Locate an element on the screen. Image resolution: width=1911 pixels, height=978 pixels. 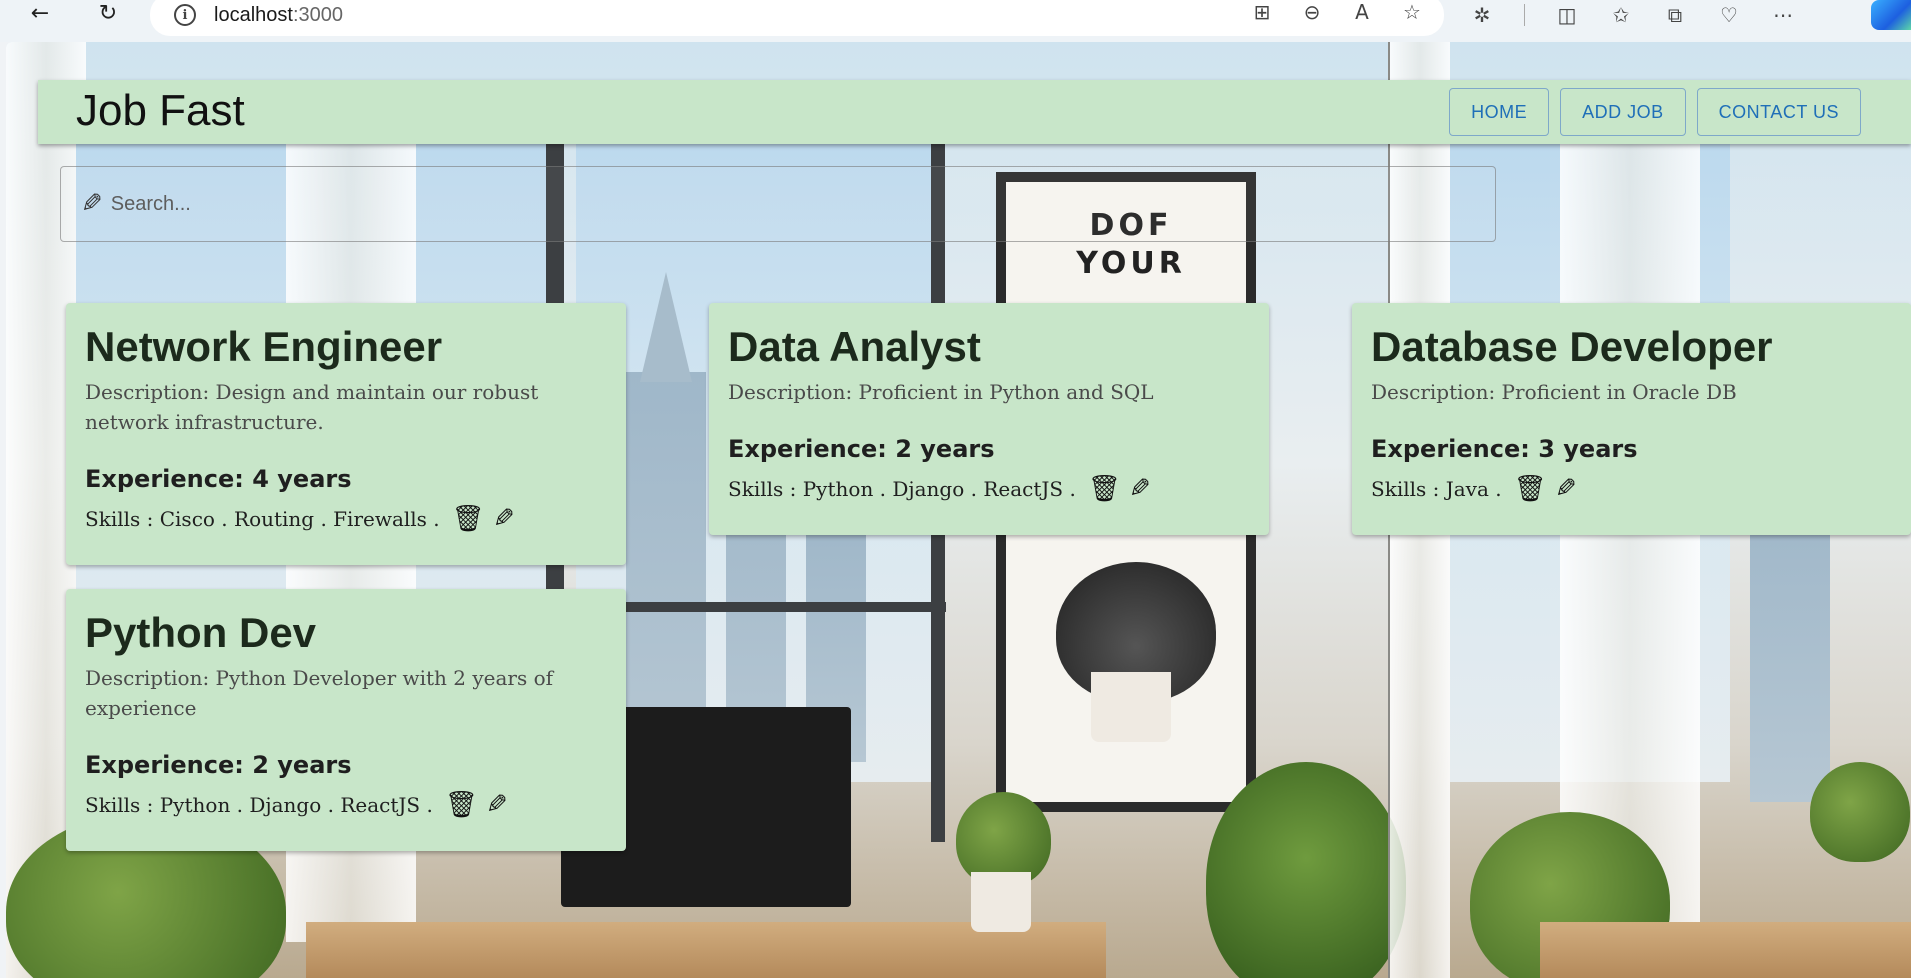
url-text: localhost:3000 is located at coordinates (278, 15).